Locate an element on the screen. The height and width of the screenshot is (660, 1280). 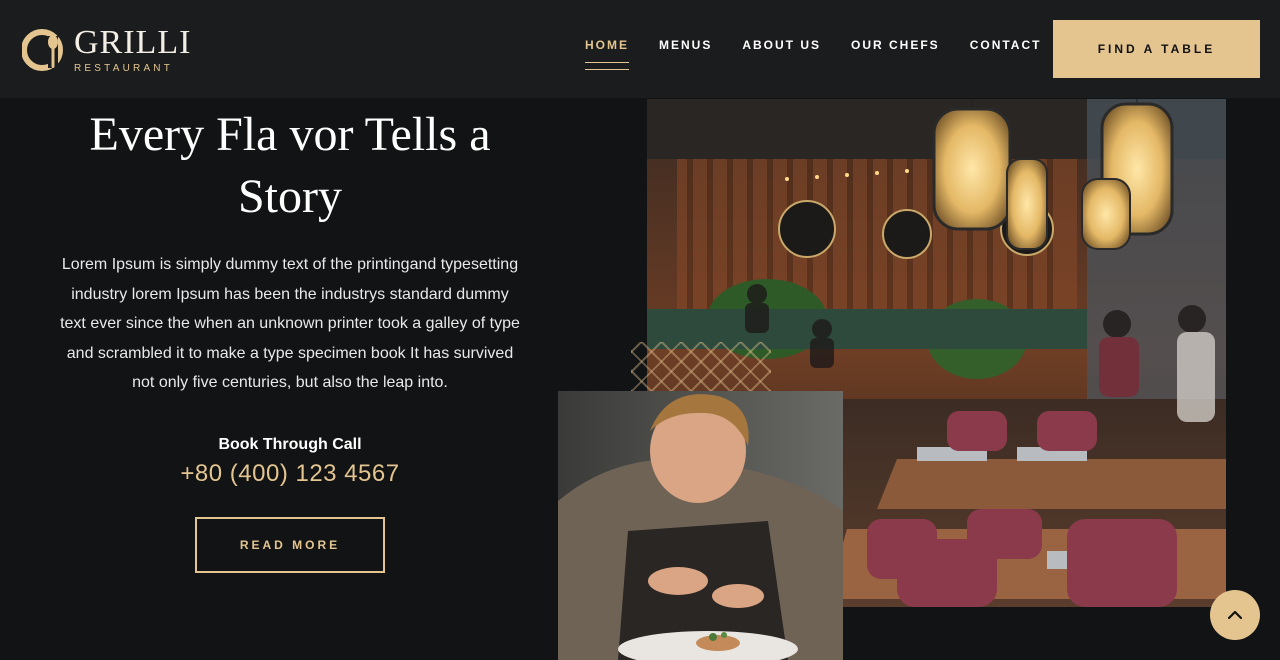
read-more-button: READ MORE is located at coordinates (290, 544).